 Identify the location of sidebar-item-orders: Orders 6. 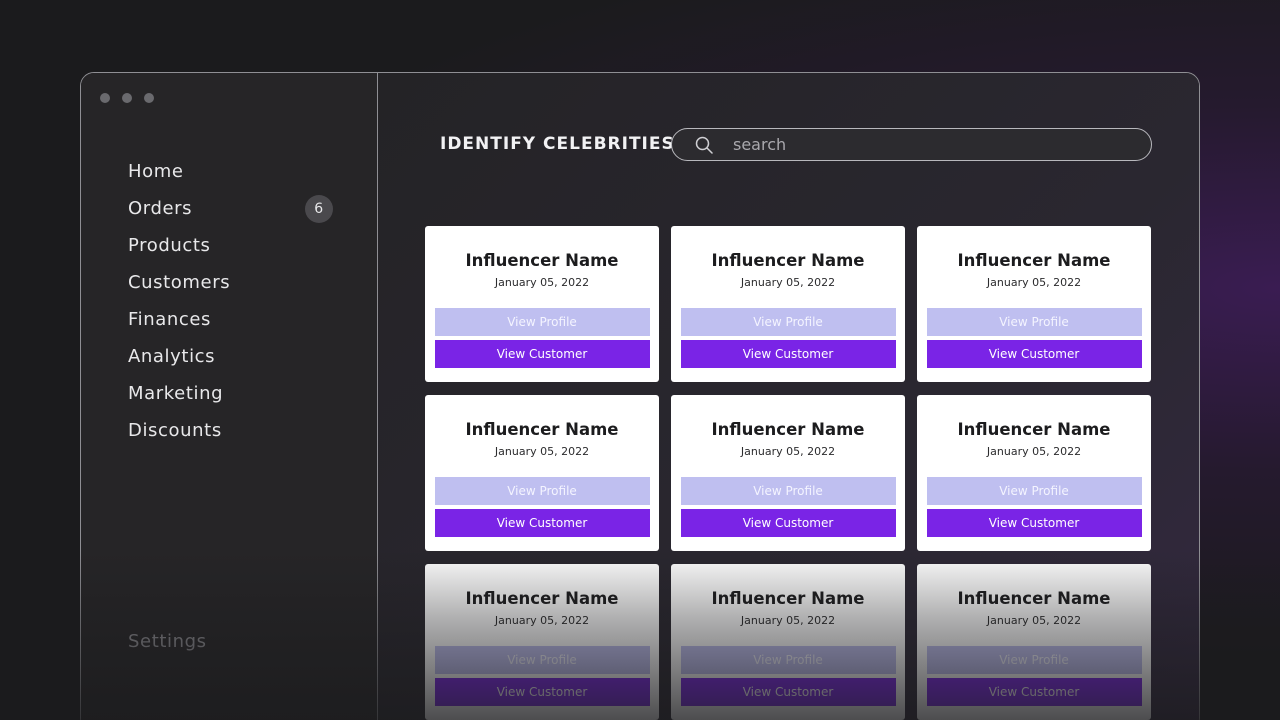
(230, 208).